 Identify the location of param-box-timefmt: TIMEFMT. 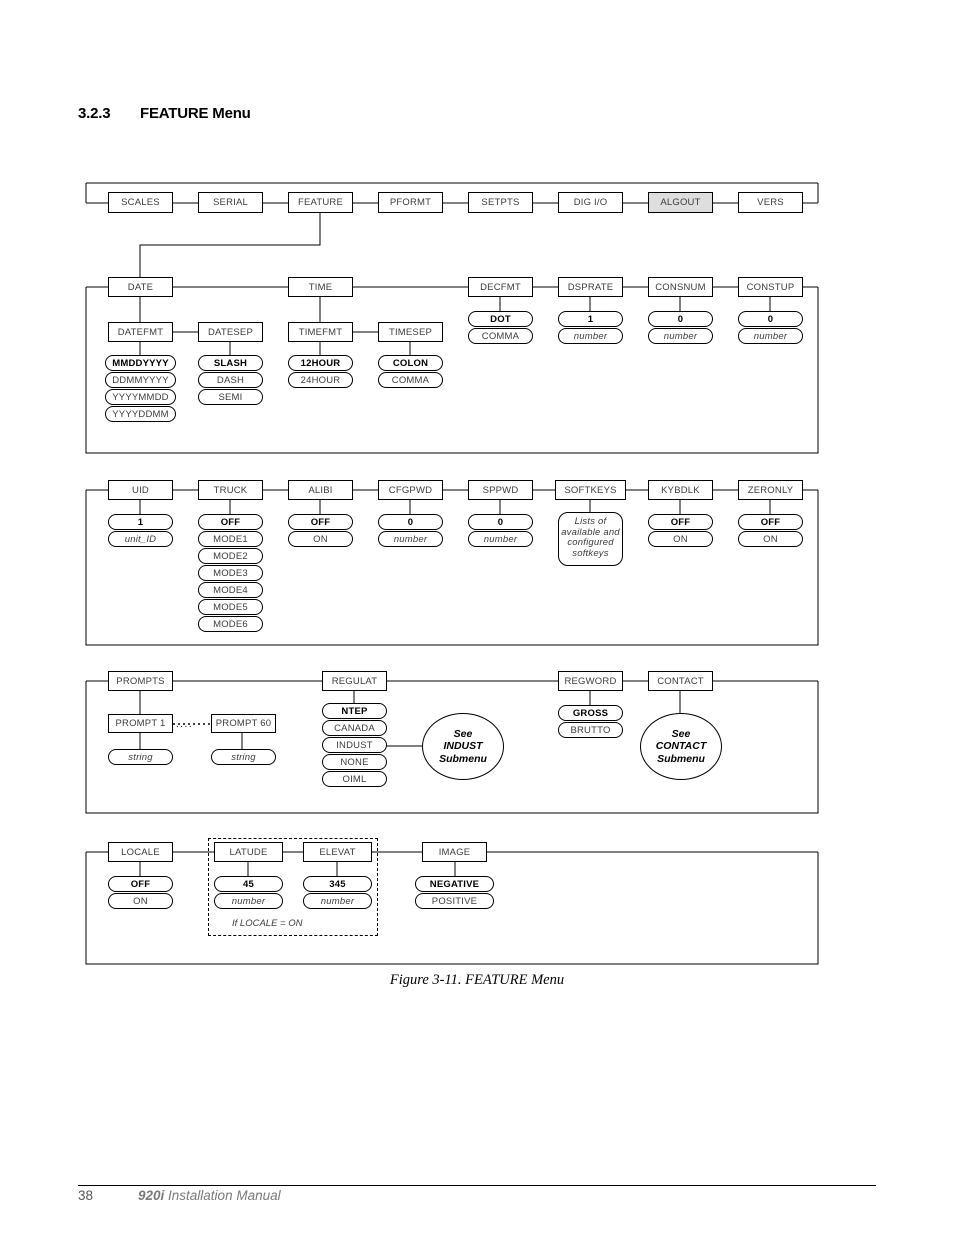
(320, 332).